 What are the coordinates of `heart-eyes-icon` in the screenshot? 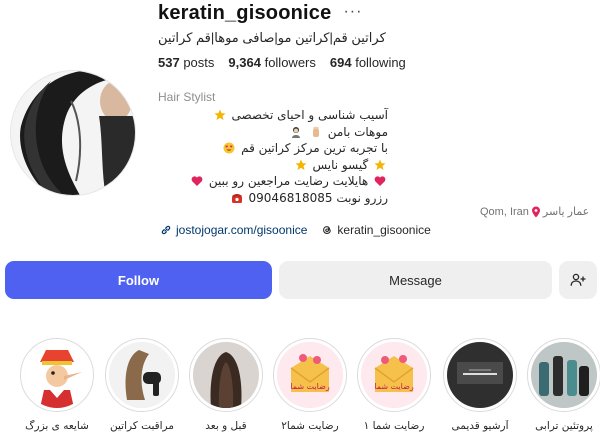 It's located at (229, 148).